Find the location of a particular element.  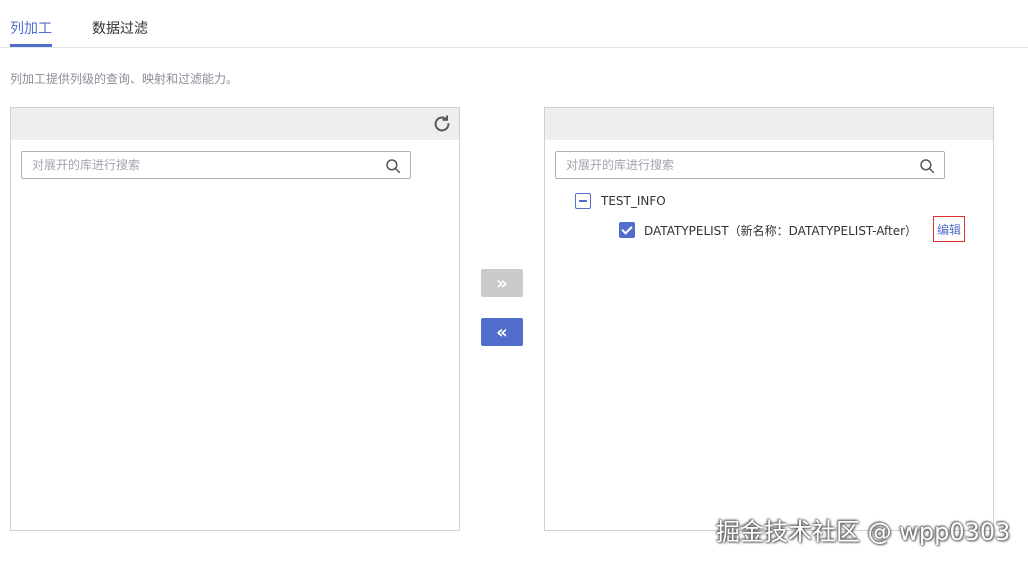

target-search-input is located at coordinates (750, 165).